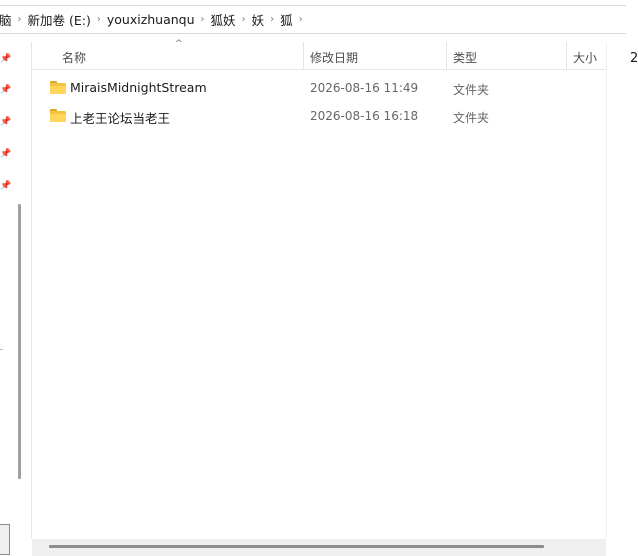 The height and width of the screenshot is (556, 638). I want to click on file-row: 上老王论坛当老王 2026-08-16 16:18 文件夹, so click(319, 116).